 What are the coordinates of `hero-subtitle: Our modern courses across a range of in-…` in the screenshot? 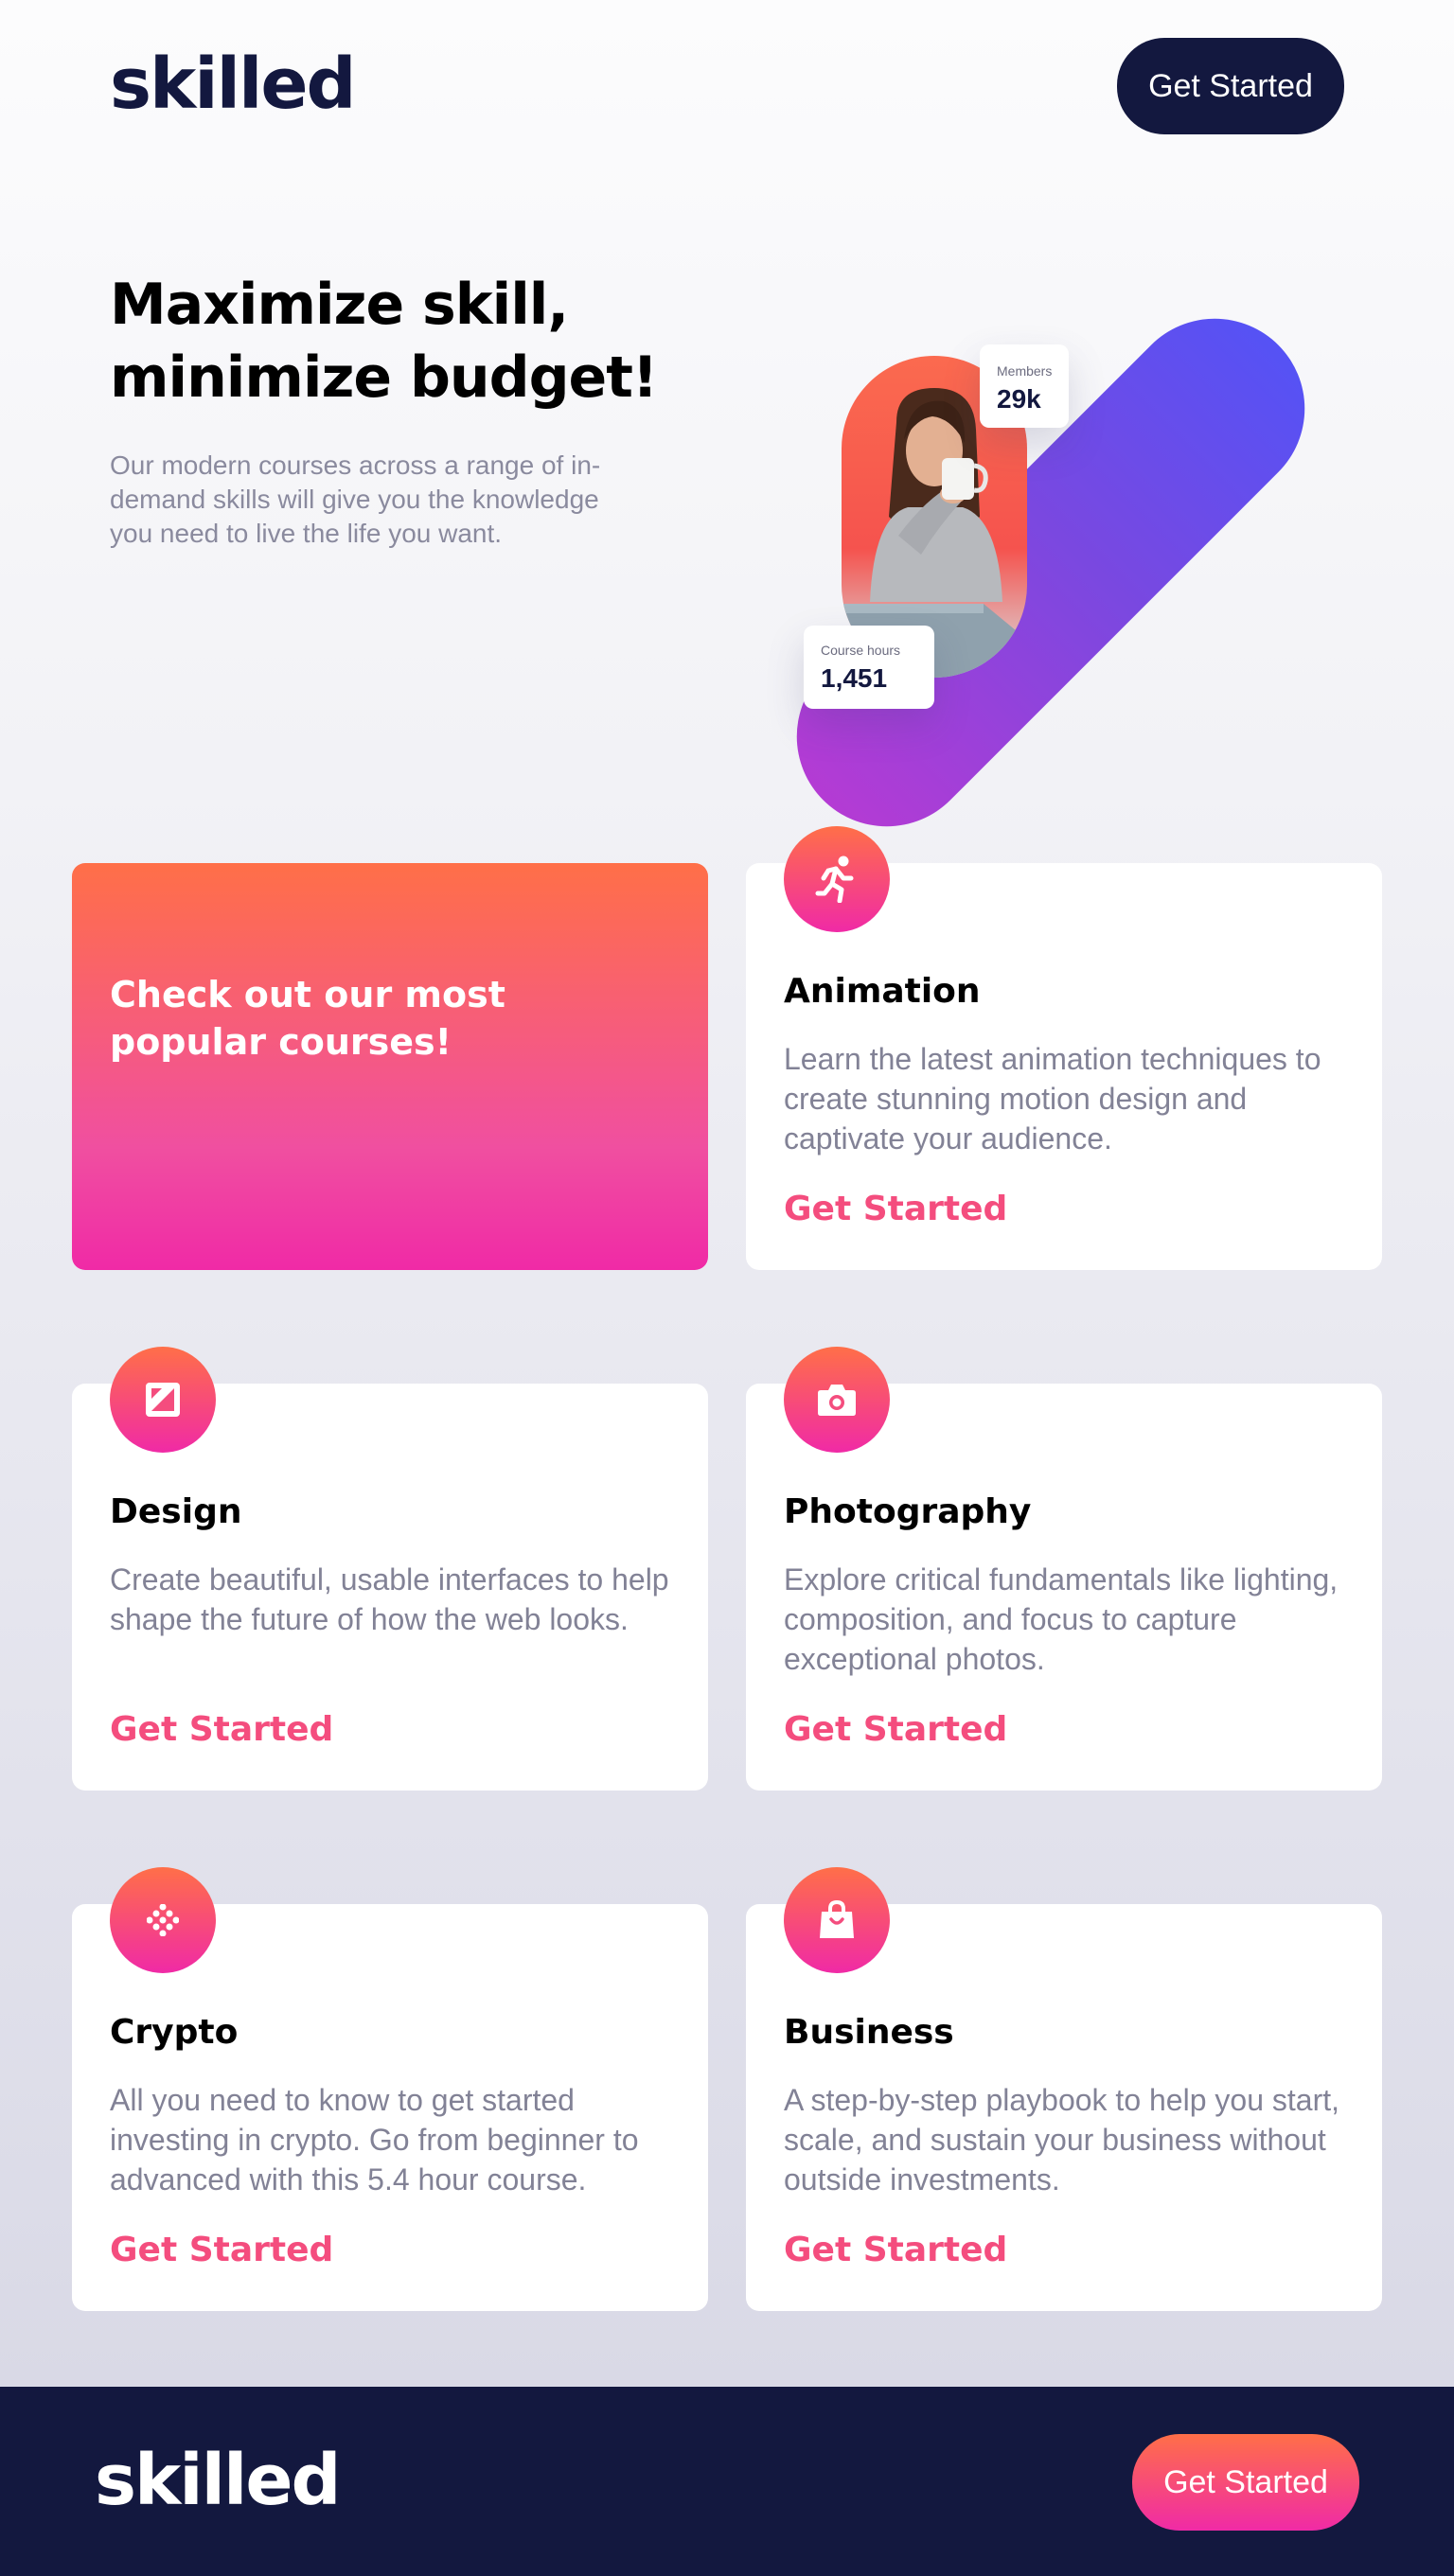 It's located at (355, 499).